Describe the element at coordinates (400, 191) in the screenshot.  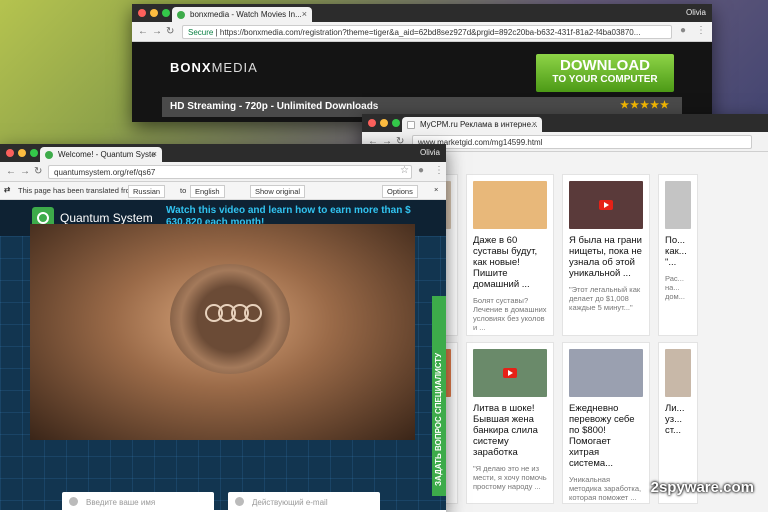
I see `options-select: Options` at that location.